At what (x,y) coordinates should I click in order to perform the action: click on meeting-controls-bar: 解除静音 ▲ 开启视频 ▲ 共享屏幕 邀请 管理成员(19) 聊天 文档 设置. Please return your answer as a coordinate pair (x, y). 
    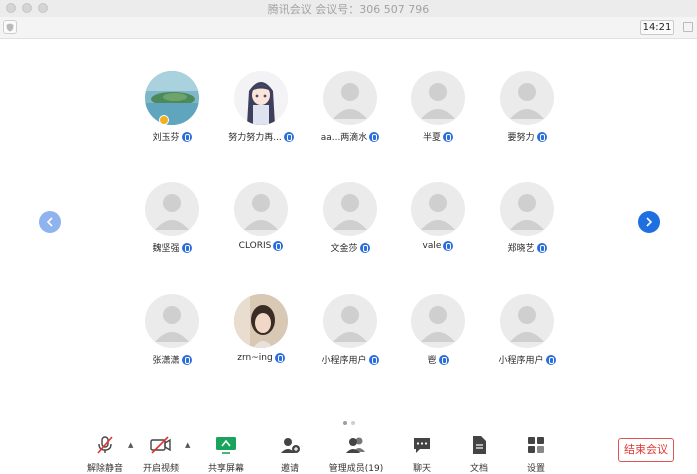
    Looking at the image, I should click on (348, 451).